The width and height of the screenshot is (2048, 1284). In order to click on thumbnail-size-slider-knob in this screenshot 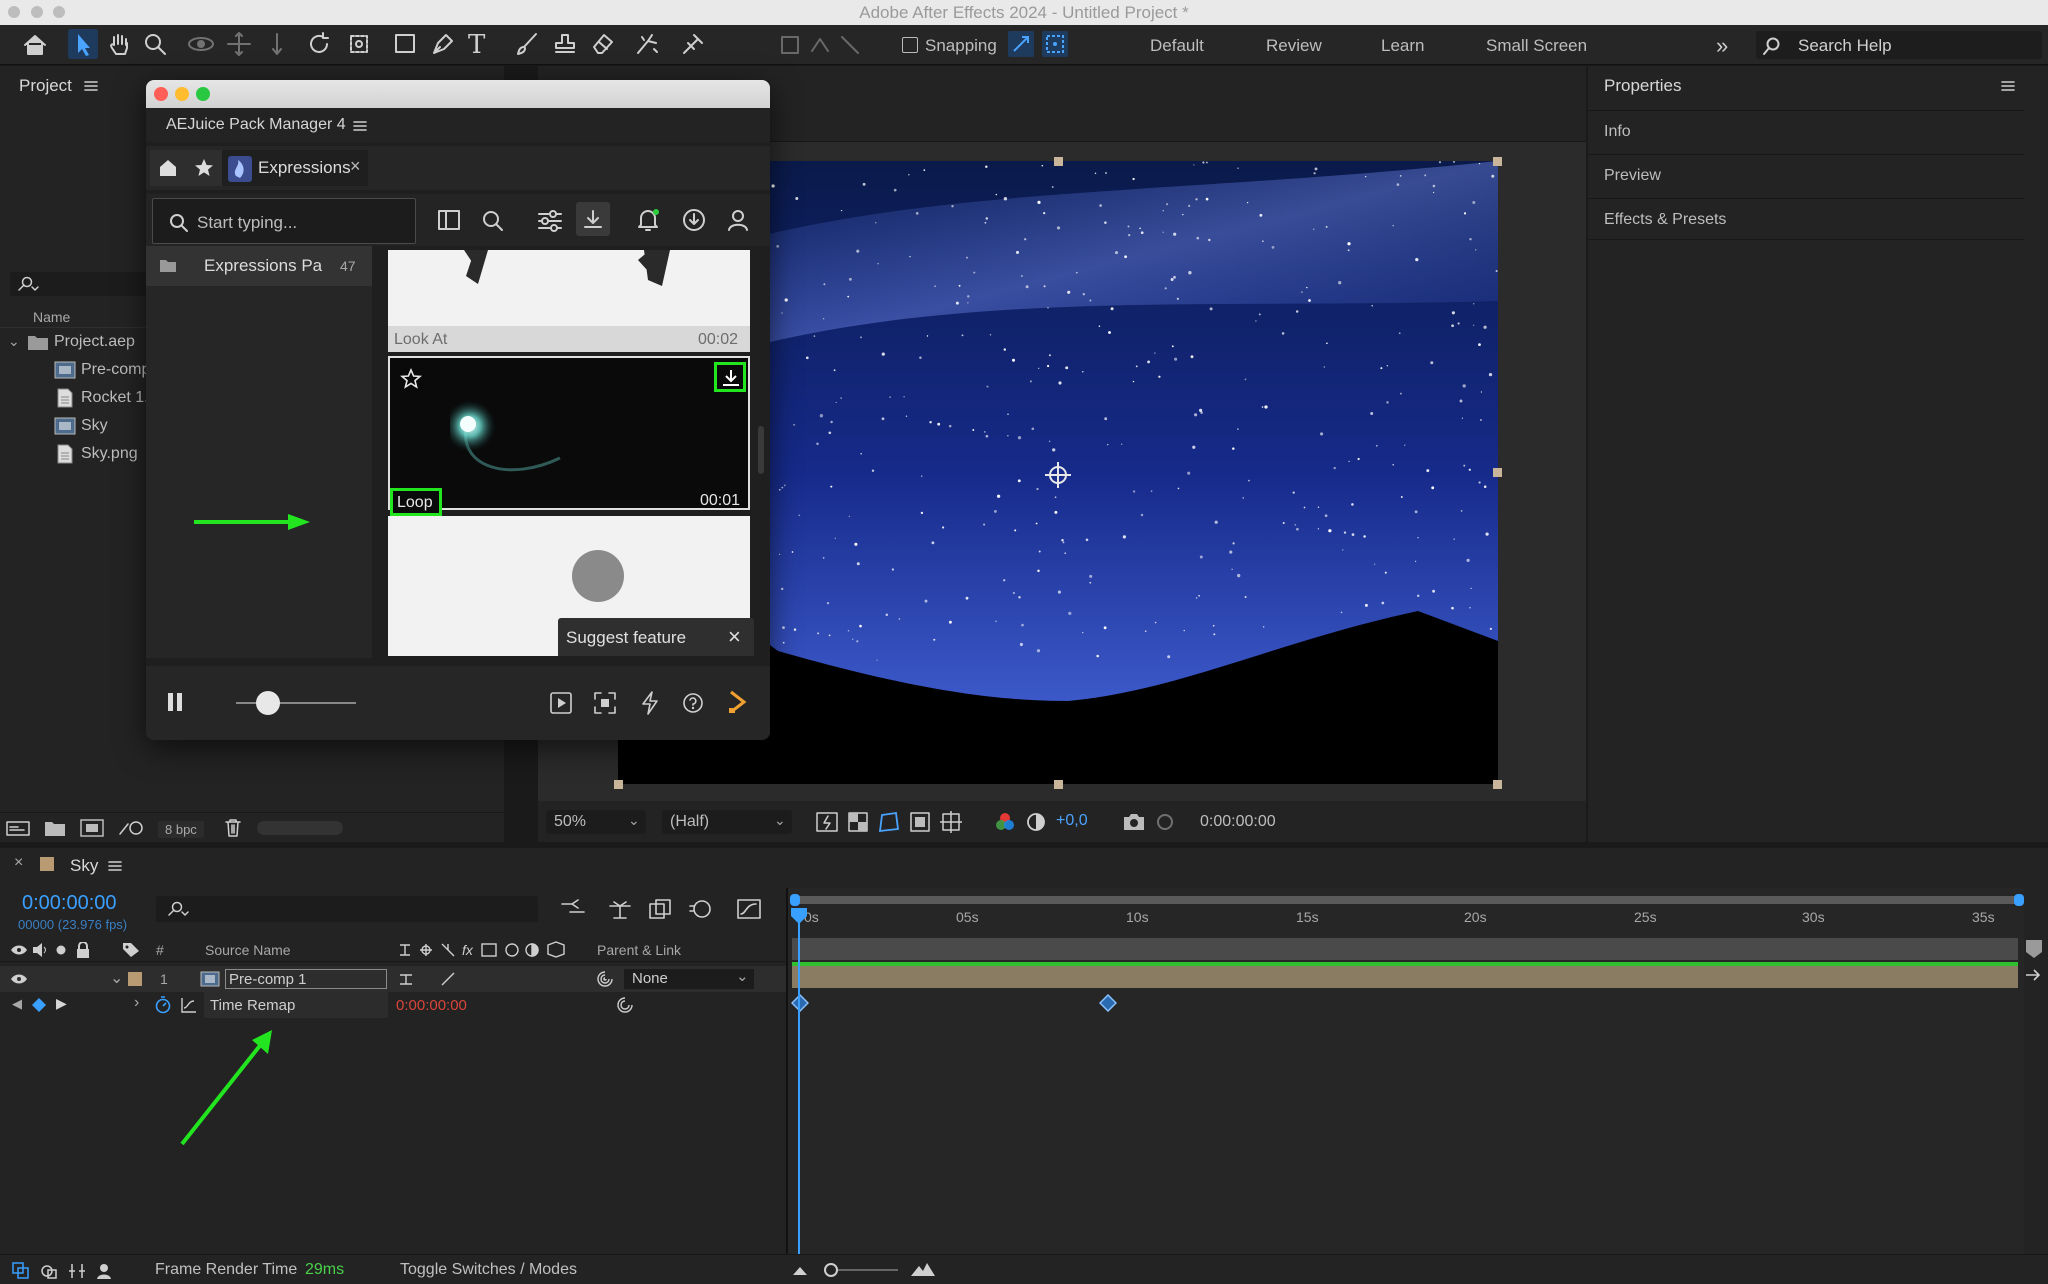, I will do `click(268, 703)`.